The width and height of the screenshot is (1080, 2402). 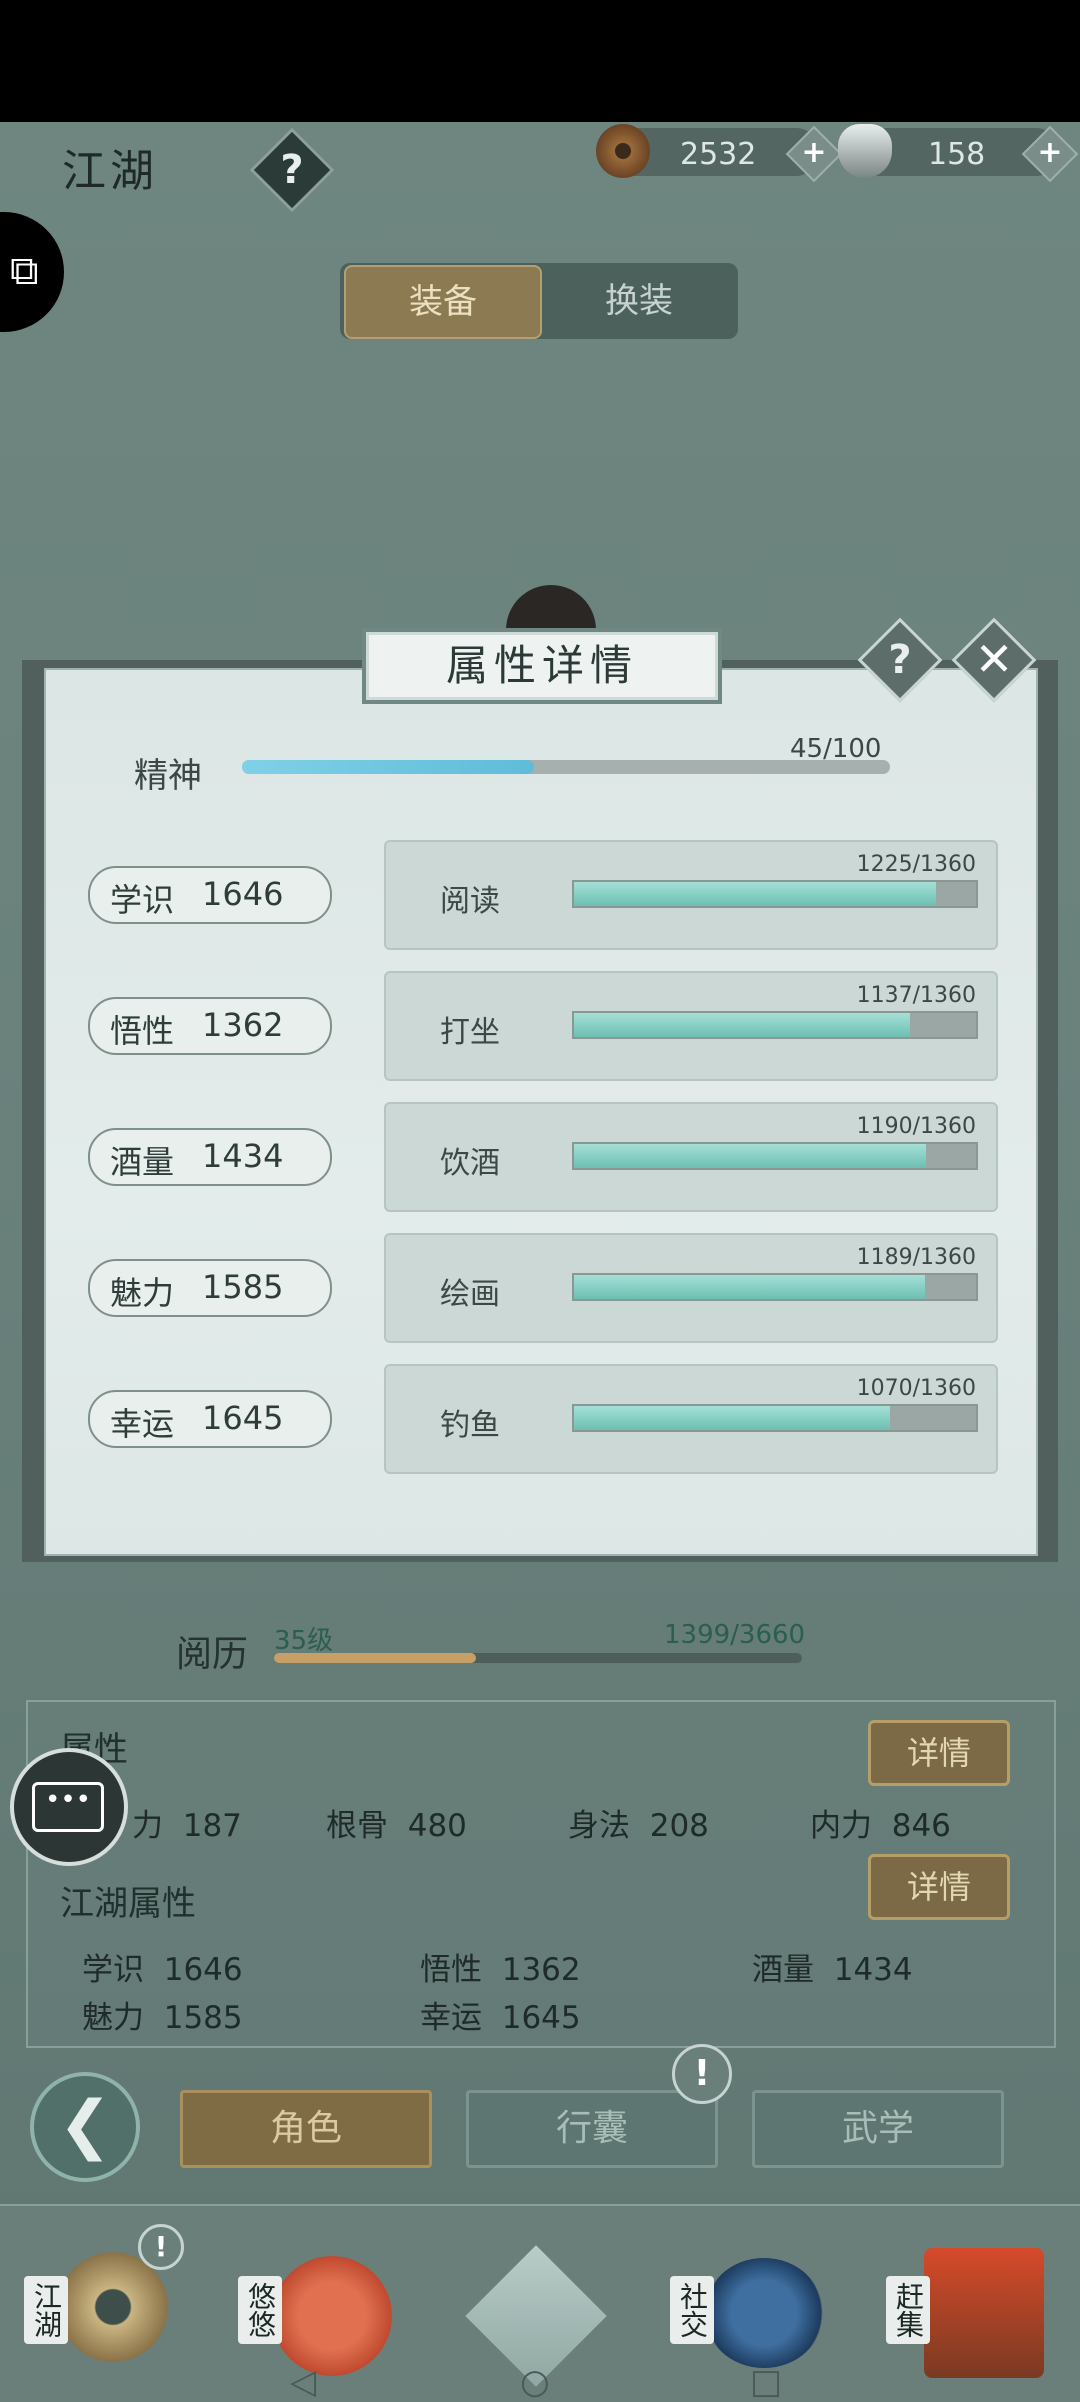 What do you see at coordinates (957, 154) in the screenshot?
I see `silver-amount: 158` at bounding box center [957, 154].